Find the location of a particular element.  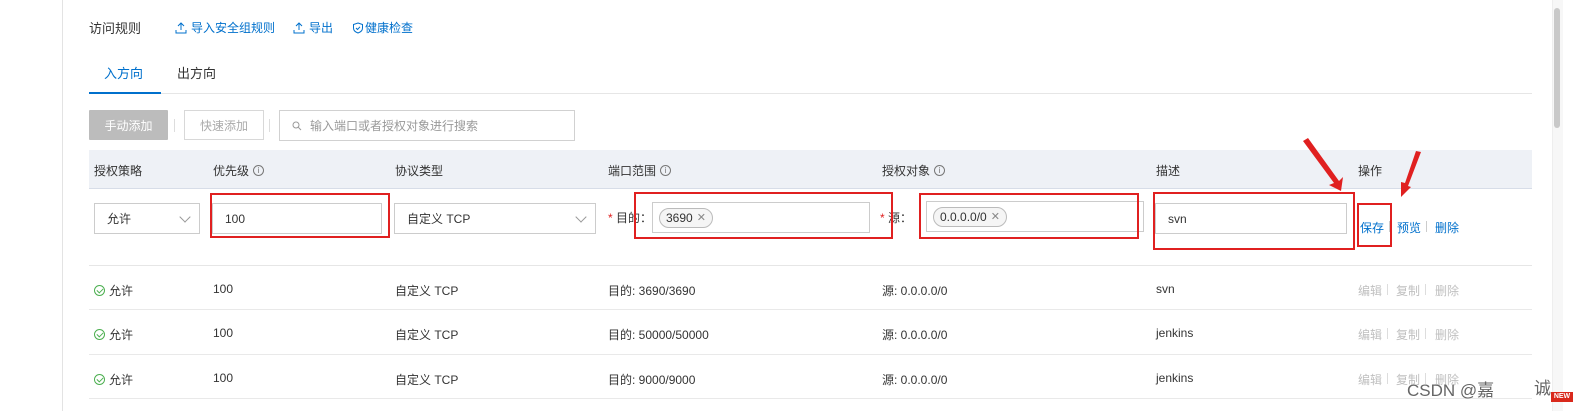

policy-select-value: 允许 is located at coordinates (119, 219).